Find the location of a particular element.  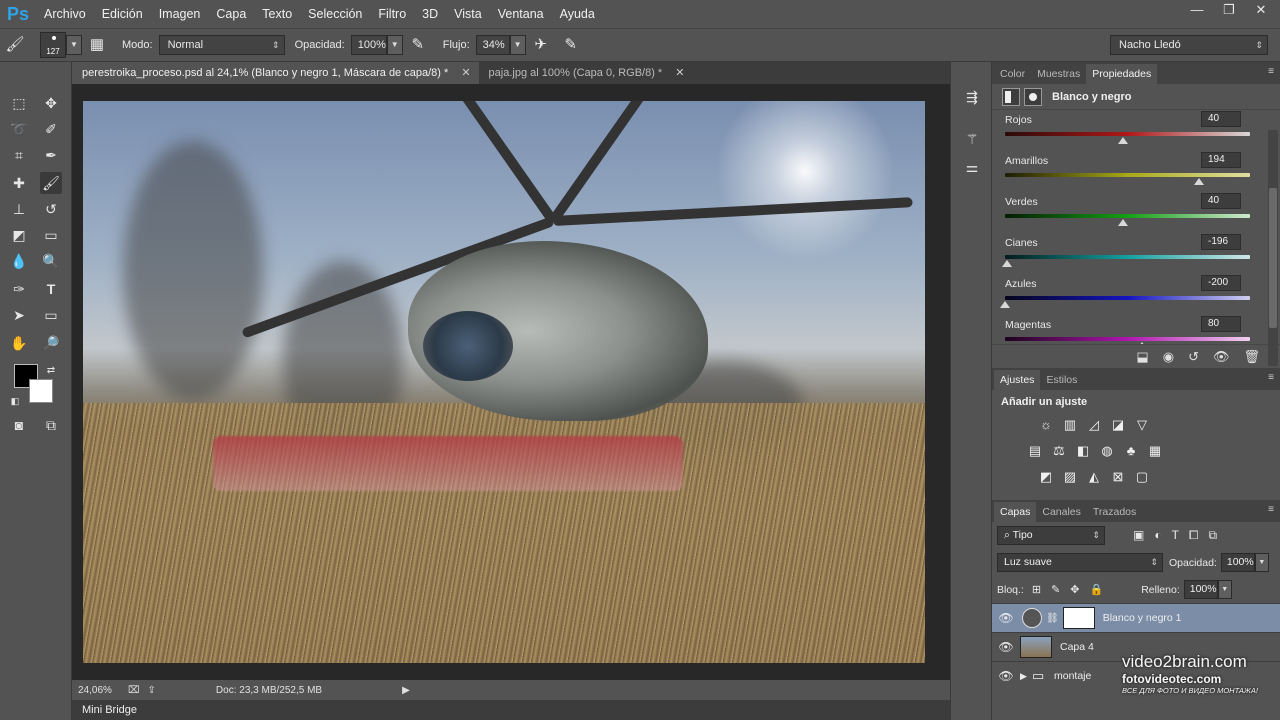

blur-tool-icon: 💧 is located at coordinates (19, 261).